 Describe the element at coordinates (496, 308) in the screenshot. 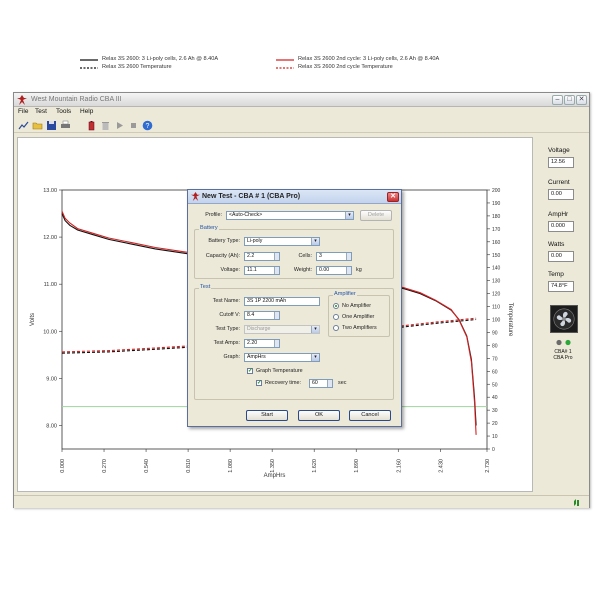

I see `y2-tick-label: 110` at that location.